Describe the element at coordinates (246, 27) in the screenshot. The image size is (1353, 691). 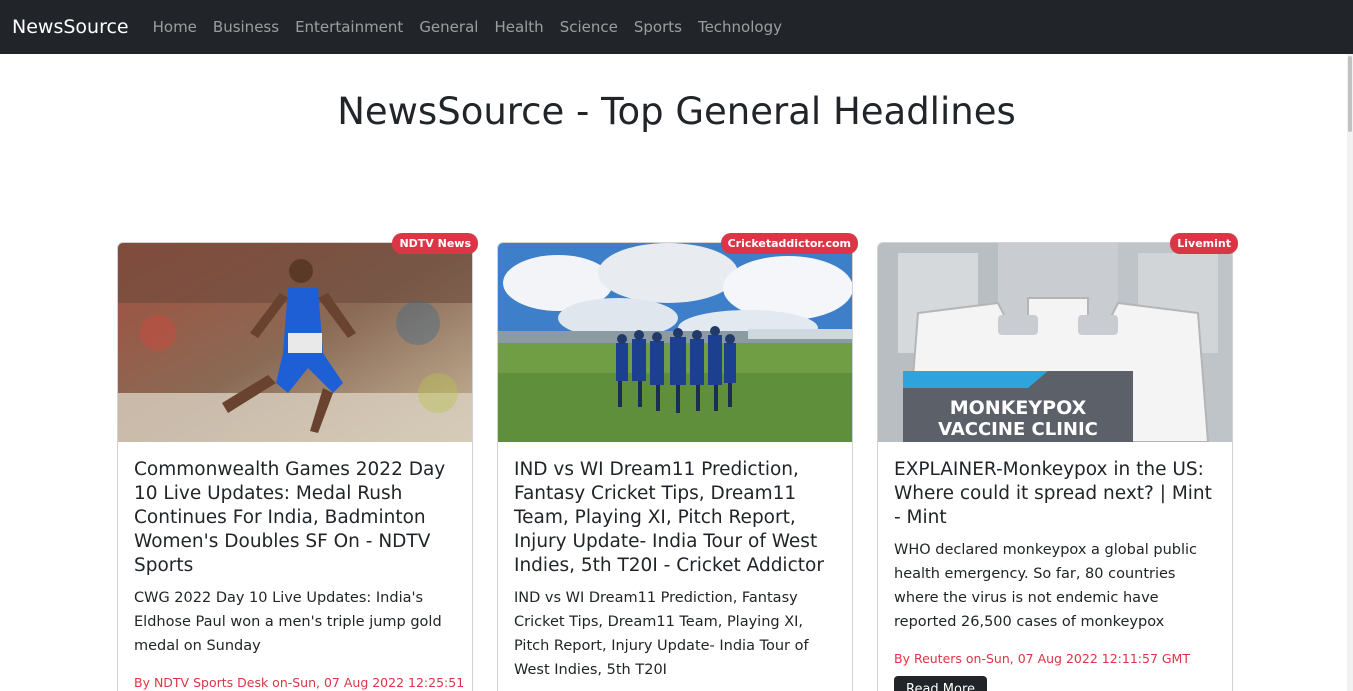
I see `nav-link-business: Business` at that location.